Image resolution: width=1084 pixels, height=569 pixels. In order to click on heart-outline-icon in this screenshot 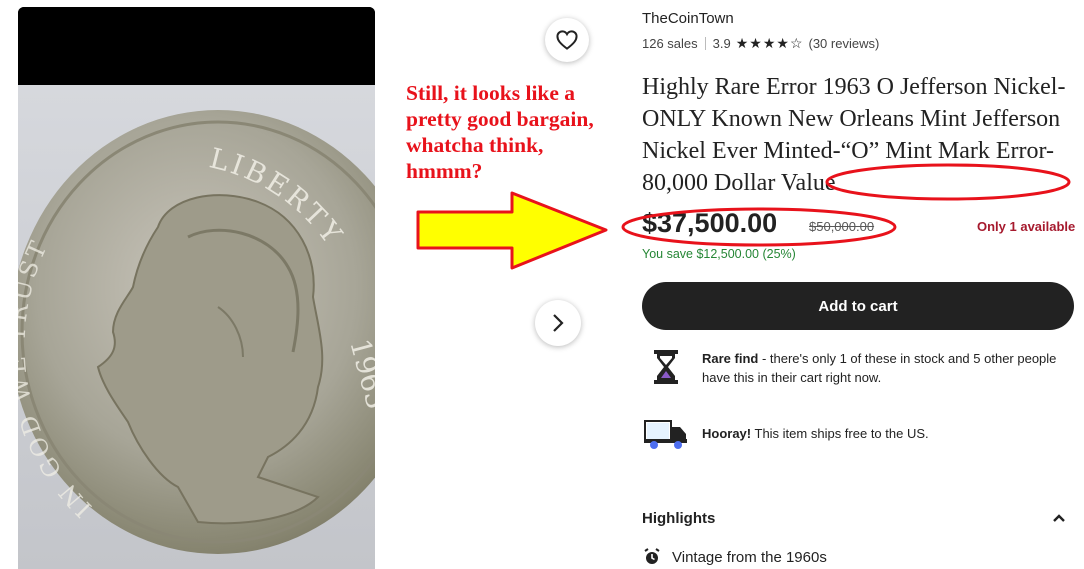, I will do `click(567, 40)`.